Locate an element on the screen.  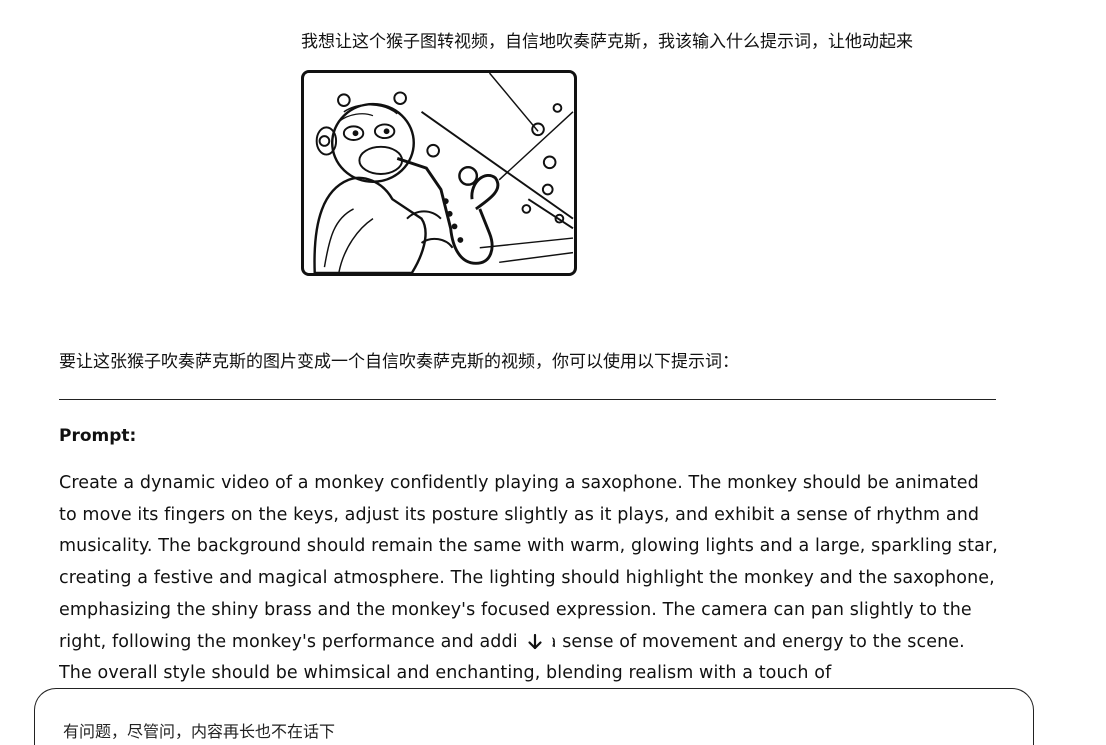
user-message: 我想让这个猴子图转视频，自信地吹奏萨克斯，我该输入什么提示词，让他动起来 is located at coordinates (607, 42).